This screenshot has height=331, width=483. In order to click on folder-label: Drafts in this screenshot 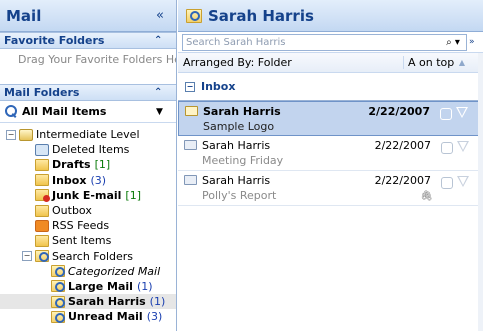, I will do `click(71, 165)`.